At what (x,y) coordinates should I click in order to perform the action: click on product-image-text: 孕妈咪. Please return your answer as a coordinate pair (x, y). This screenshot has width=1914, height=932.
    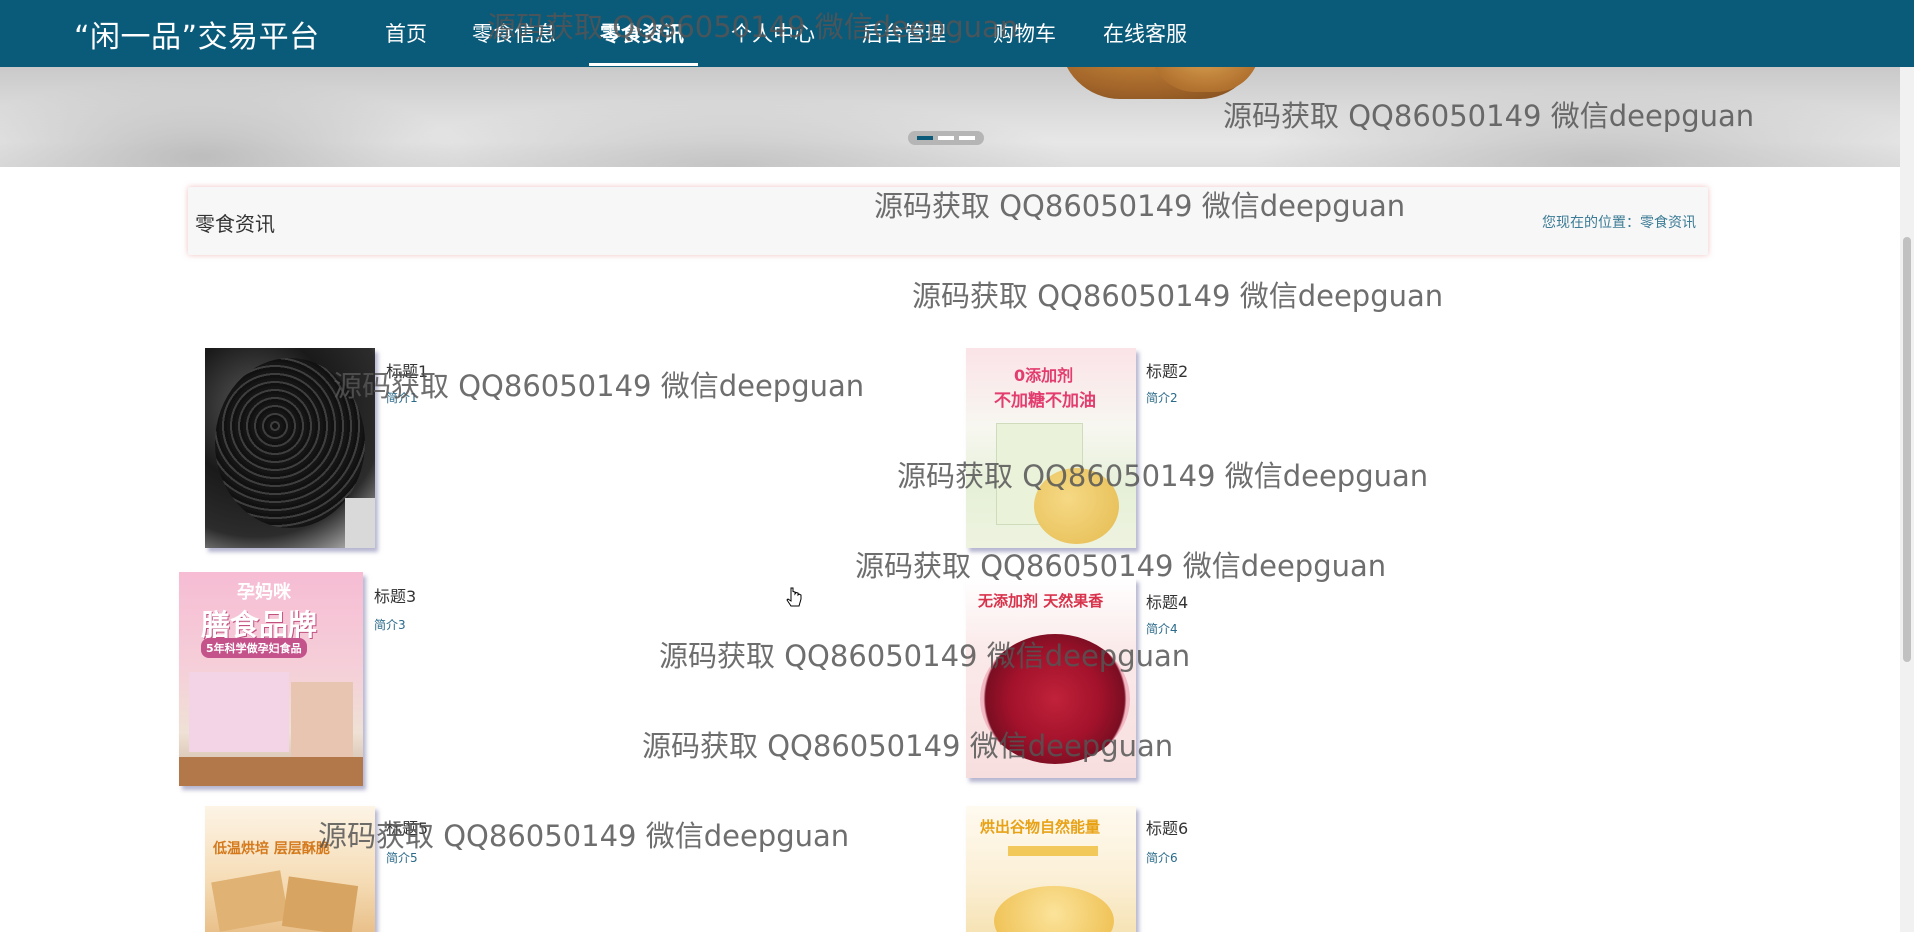
    Looking at the image, I should click on (264, 592).